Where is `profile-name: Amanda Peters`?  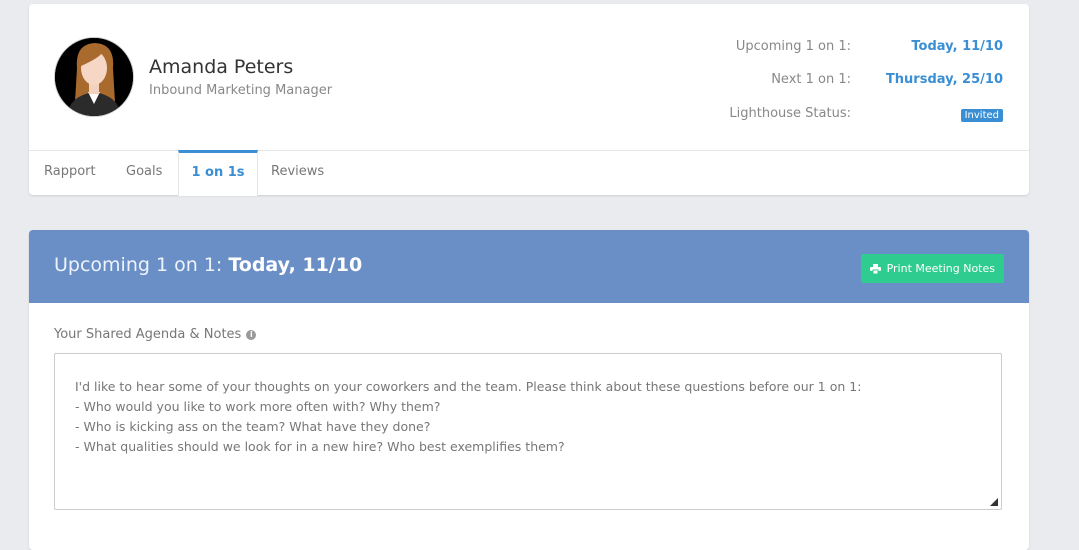 profile-name: Amanda Peters is located at coordinates (221, 67).